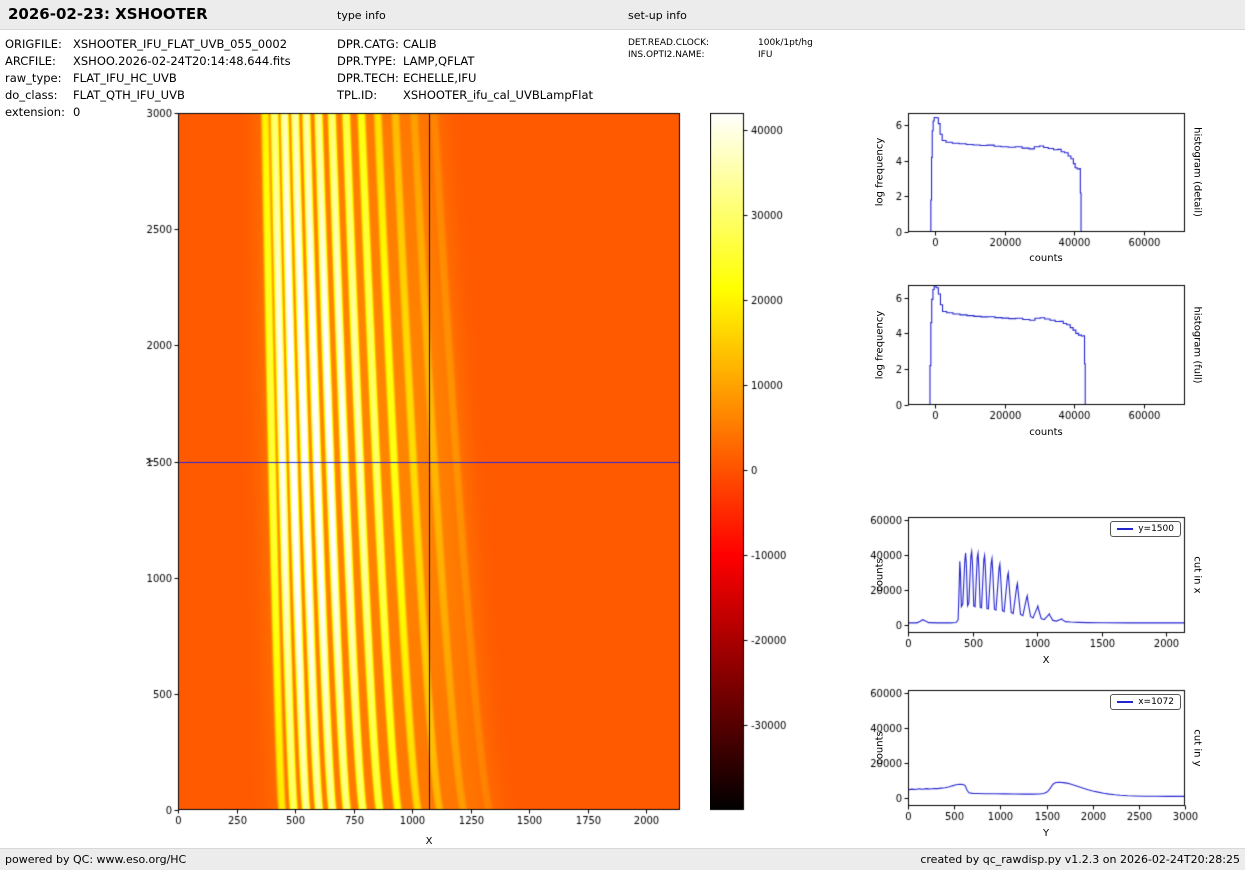 This screenshot has width=1245, height=870. Describe the element at coordinates (33, 78) in the screenshot. I see `meta-label: raw_type:` at that location.